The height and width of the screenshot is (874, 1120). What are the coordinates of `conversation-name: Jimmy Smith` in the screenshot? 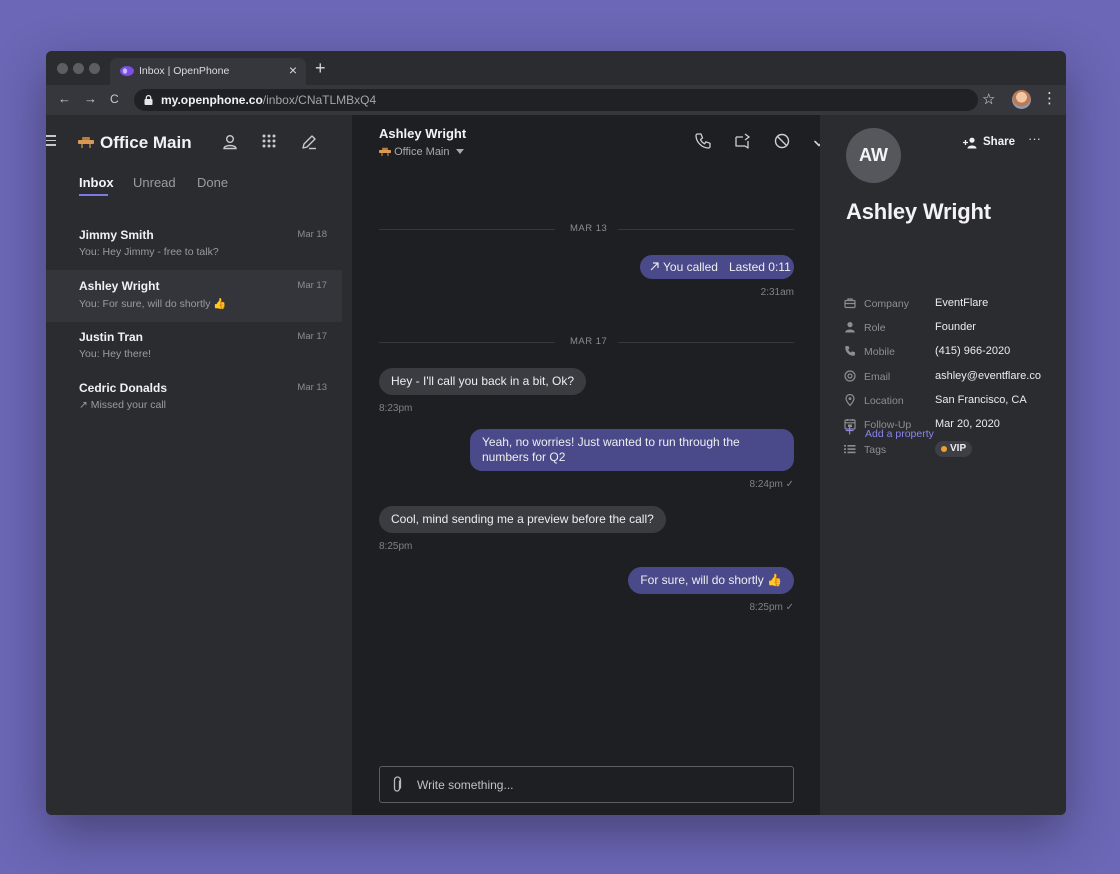 It's located at (116, 235).